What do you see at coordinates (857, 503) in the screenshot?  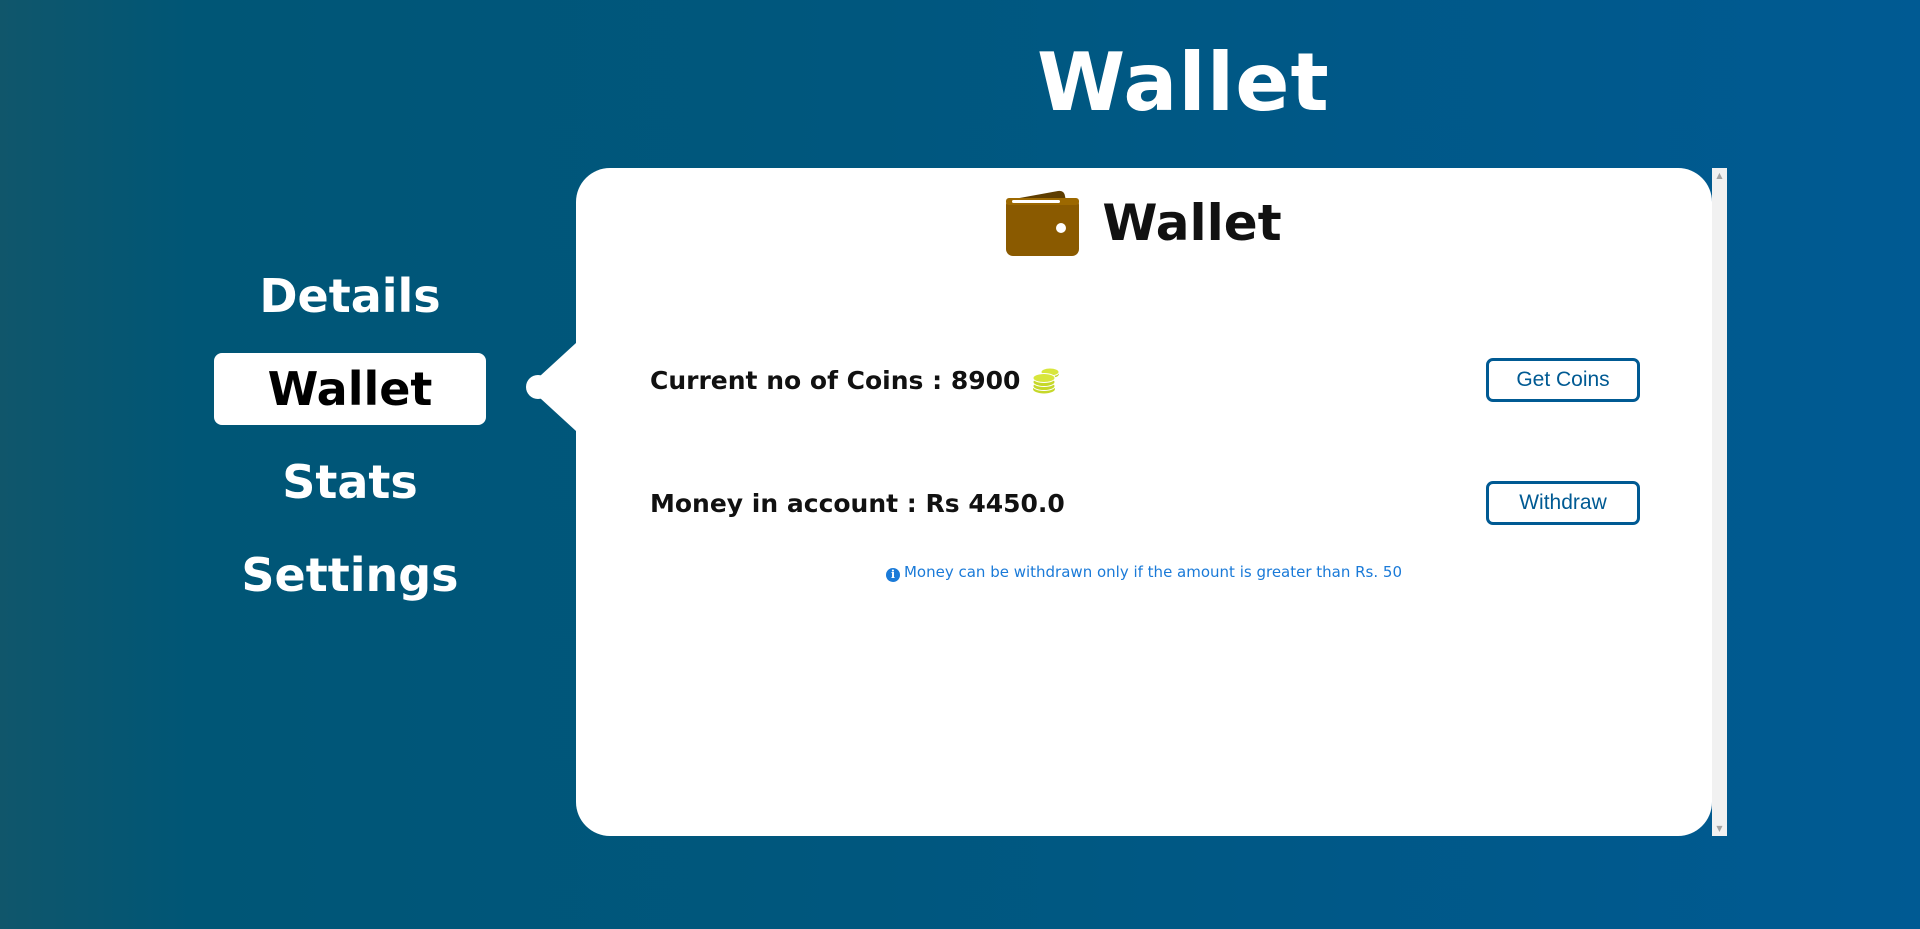 I see `money-label: Money in account : Rs 4450.0` at bounding box center [857, 503].